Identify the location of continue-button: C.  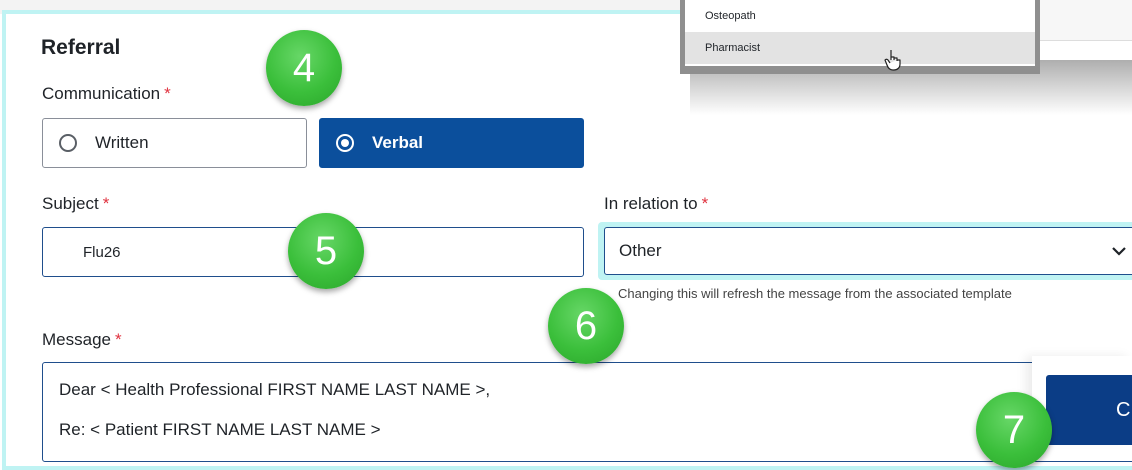
(1089, 410).